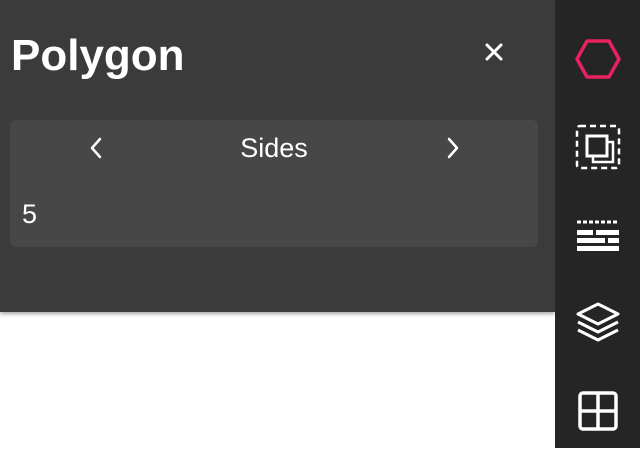  I want to click on polygon-tool-button, so click(597, 59).